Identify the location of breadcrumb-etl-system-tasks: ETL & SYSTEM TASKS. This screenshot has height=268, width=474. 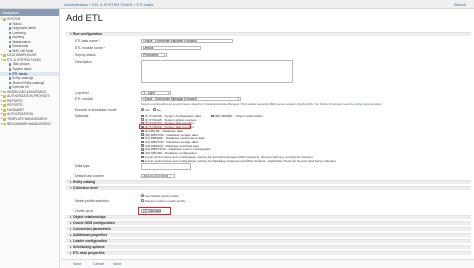
(112, 5).